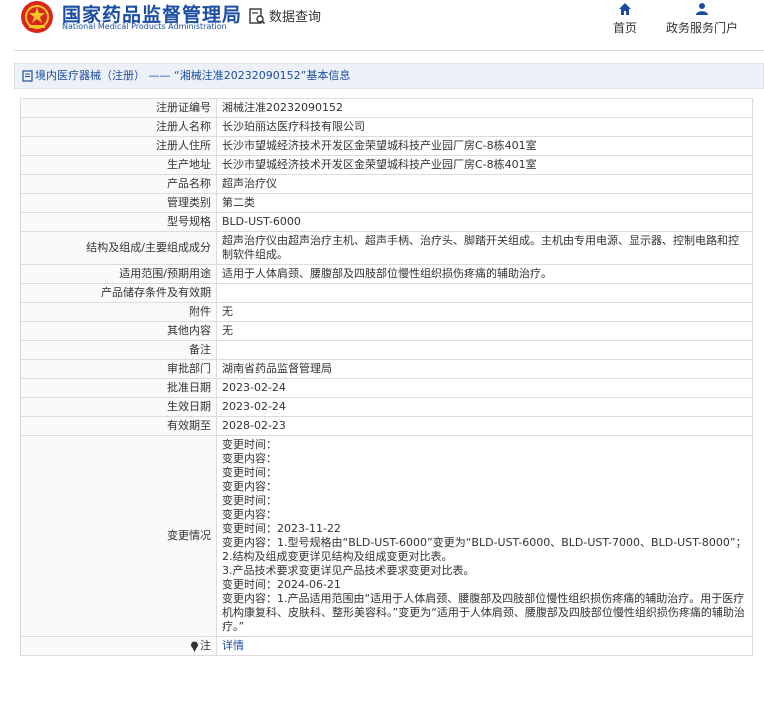  What do you see at coordinates (37, 17) in the screenshot?
I see `national-emblem-icon` at bounding box center [37, 17].